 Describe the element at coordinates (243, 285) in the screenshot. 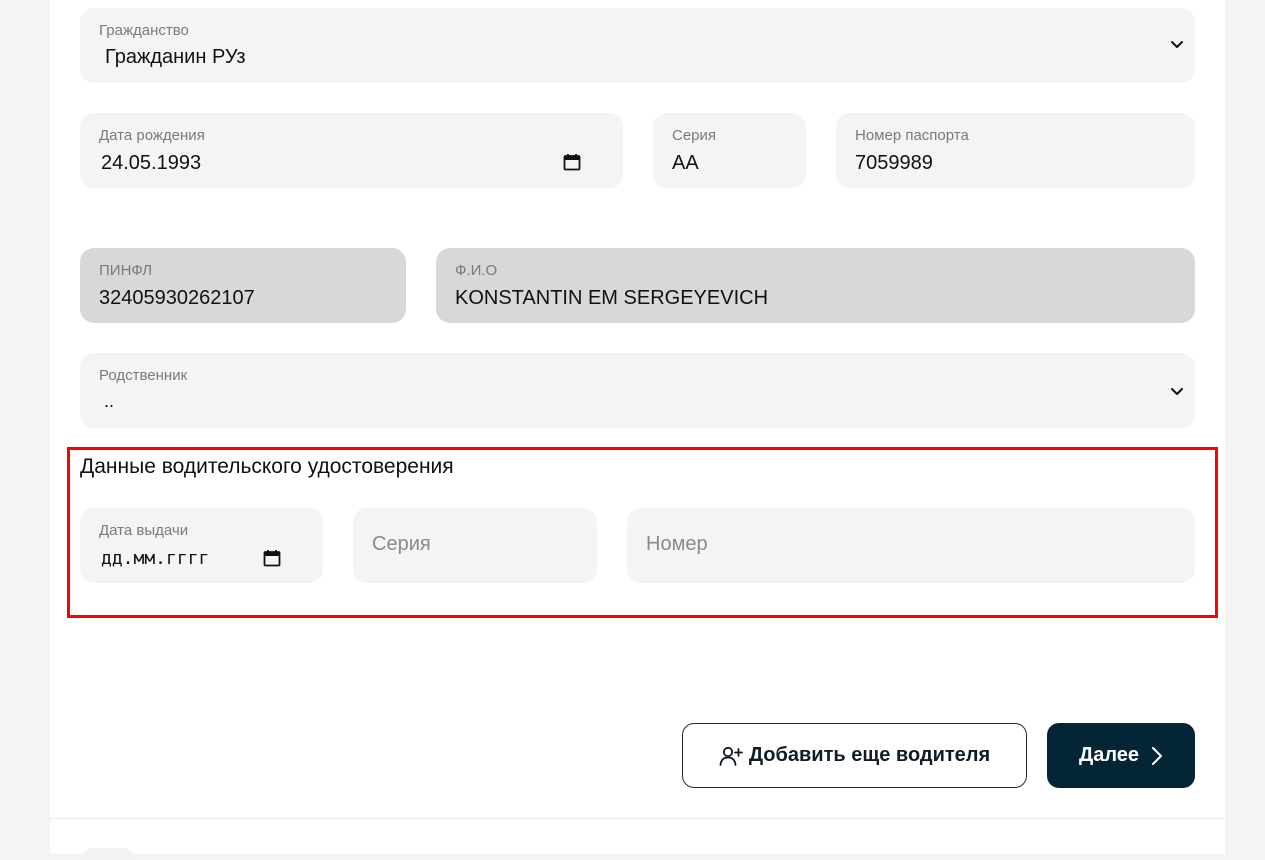

I see `pinfl-field: ПИНФЛ 32405930262107` at that location.